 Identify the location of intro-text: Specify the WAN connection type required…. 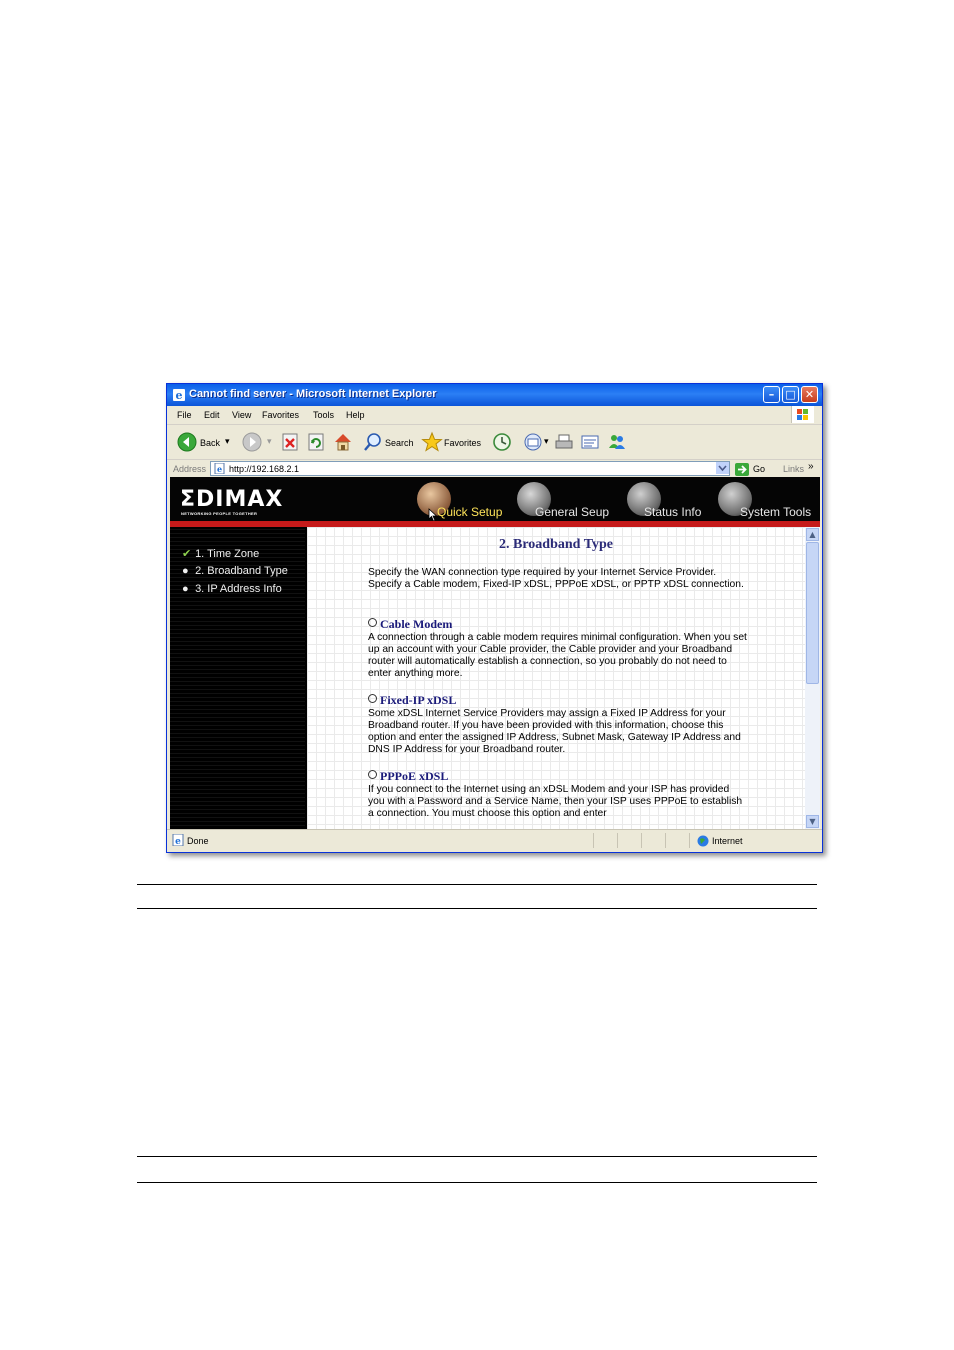
(556, 578).